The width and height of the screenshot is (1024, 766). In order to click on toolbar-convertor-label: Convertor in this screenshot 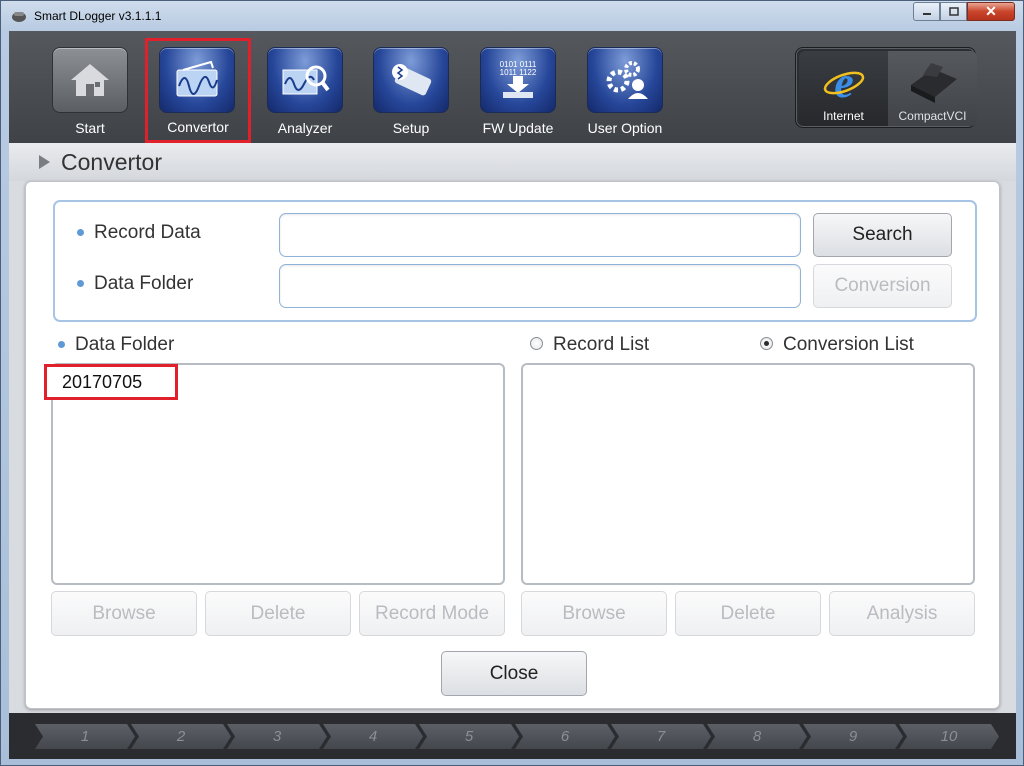, I will do `click(198, 127)`.